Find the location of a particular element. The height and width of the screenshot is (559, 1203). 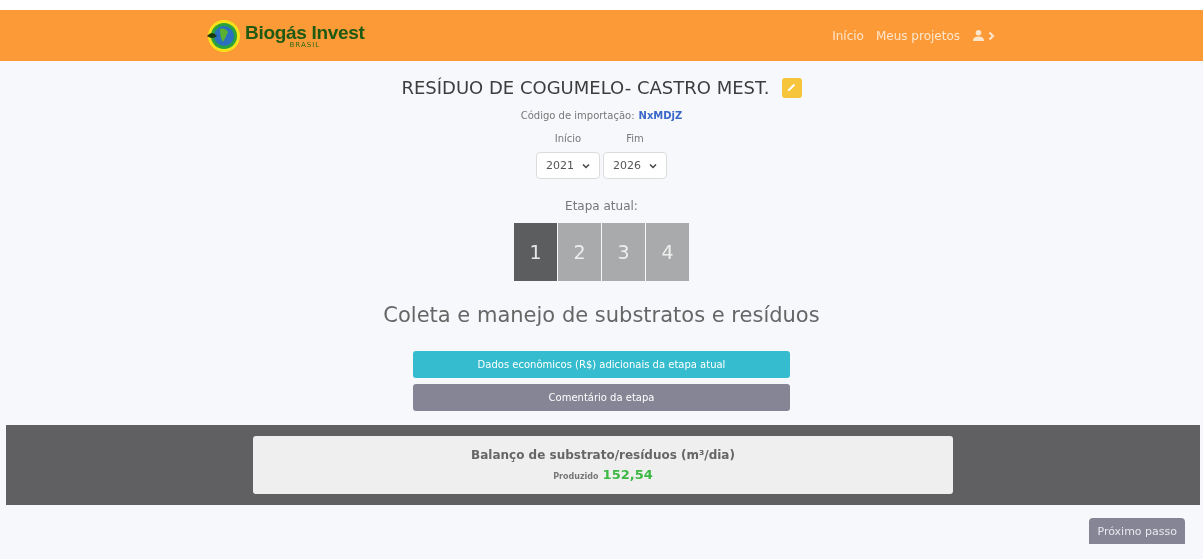

stage-label: Etapa atual: is located at coordinates (601, 206).